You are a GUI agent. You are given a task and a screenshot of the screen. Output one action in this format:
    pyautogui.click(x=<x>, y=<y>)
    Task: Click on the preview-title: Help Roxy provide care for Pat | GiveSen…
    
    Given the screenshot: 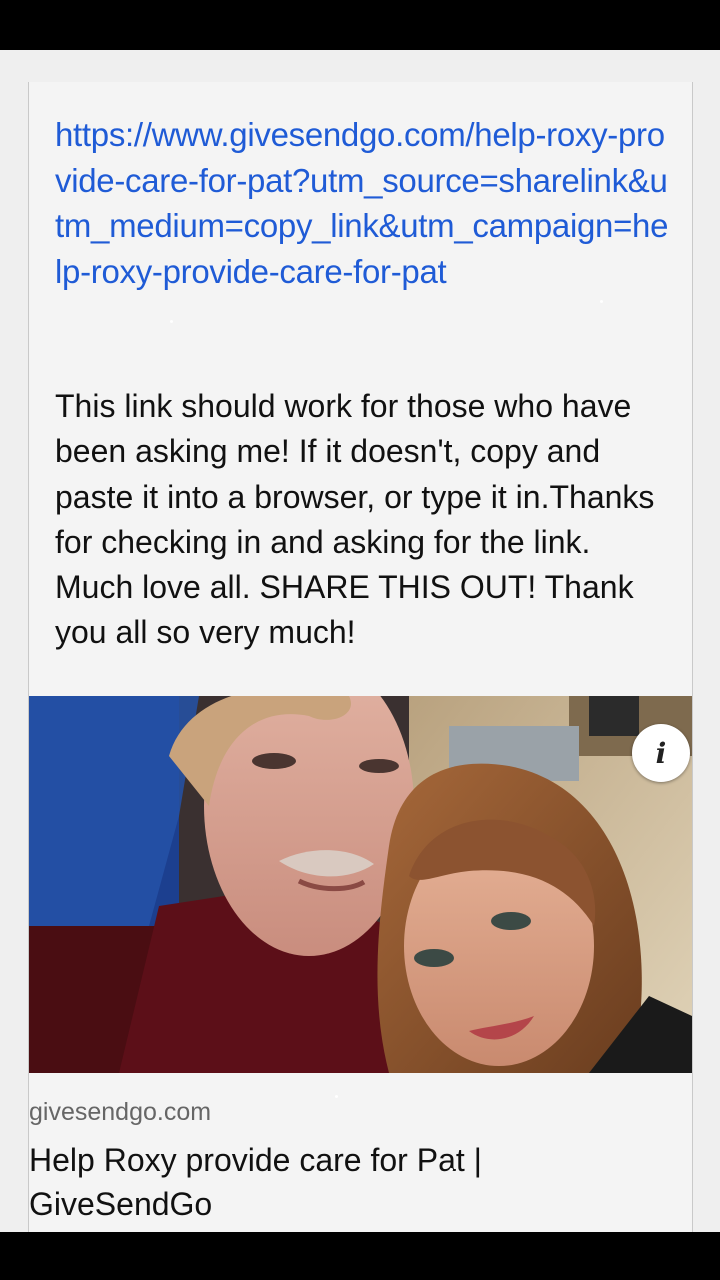 What is the action you would take?
    pyautogui.click(x=309, y=1182)
    